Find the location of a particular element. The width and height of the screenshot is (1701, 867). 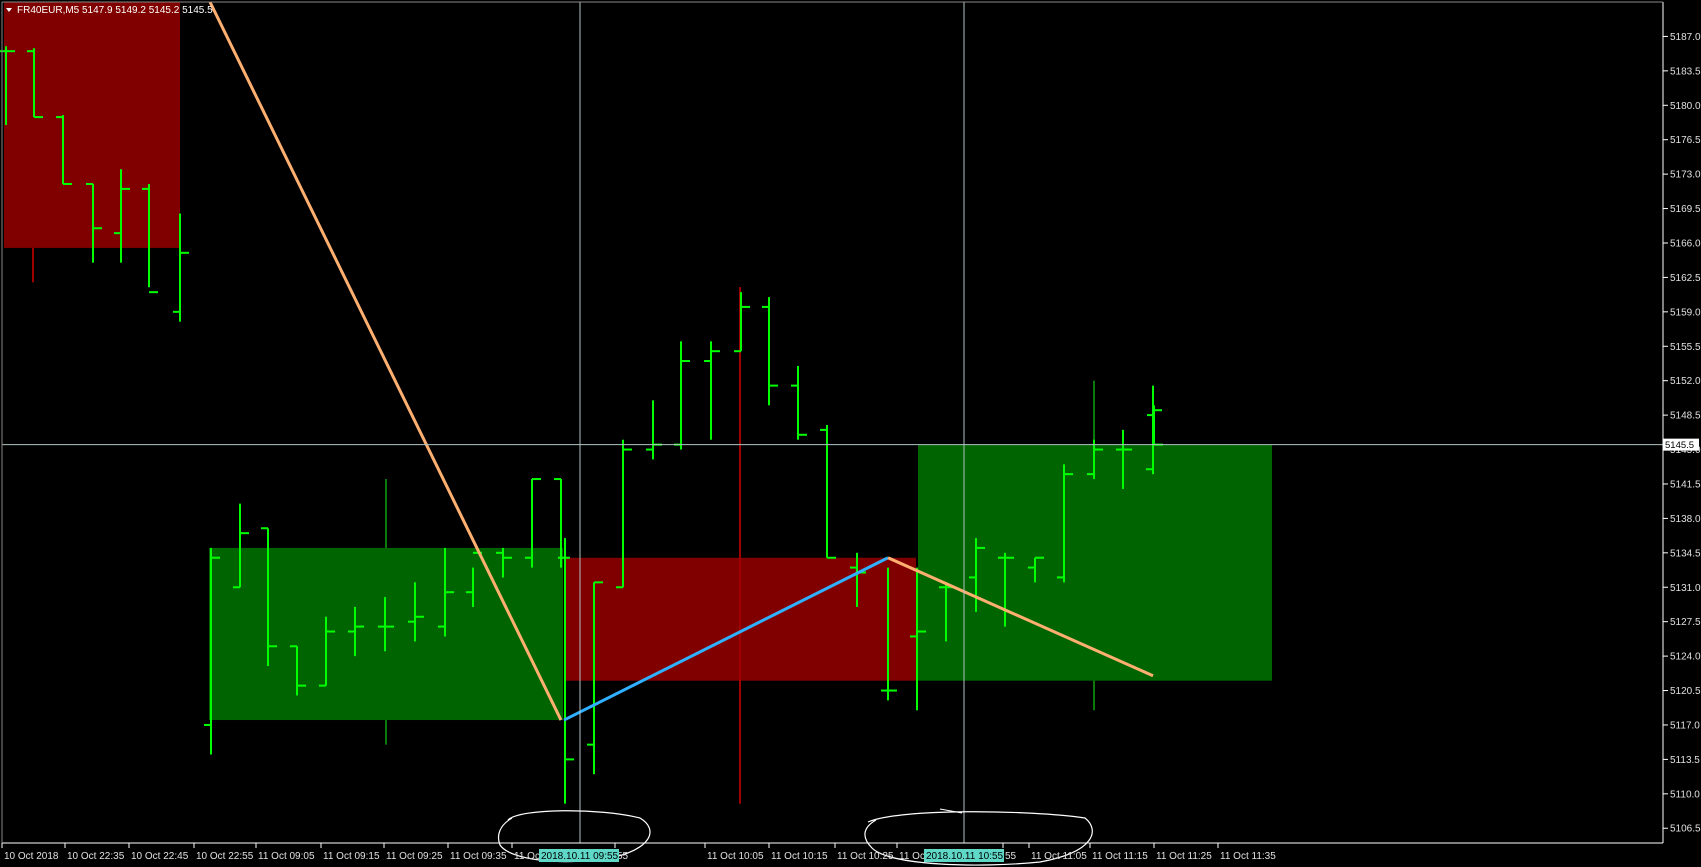

y-tick-label: 5124.0 is located at coordinates (1685, 657).